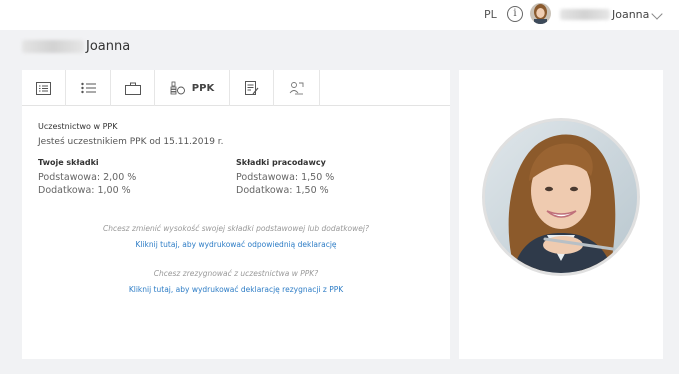  Describe the element at coordinates (68, 162) in the screenshot. I see `own-contributions-heading: Twoje składki` at that location.